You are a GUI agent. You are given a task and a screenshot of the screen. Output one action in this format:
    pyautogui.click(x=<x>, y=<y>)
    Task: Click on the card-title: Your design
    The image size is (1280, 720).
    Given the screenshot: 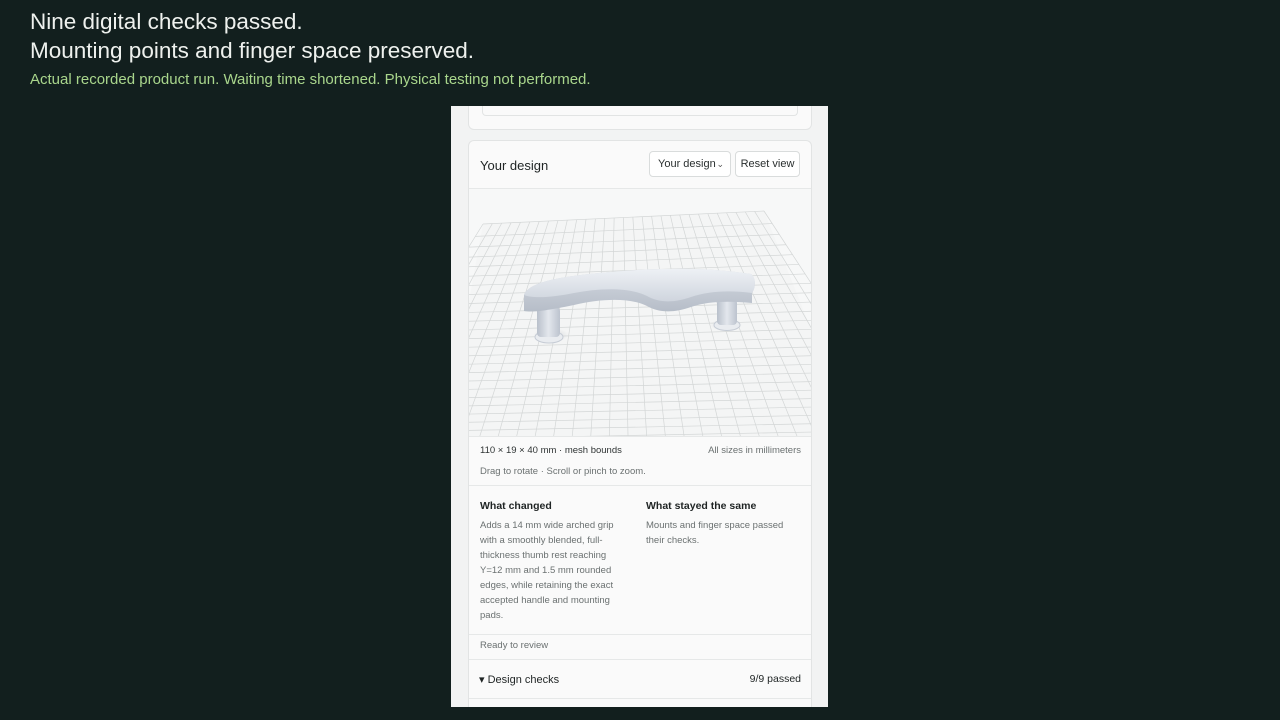 What is the action you would take?
    pyautogui.click(x=514, y=165)
    